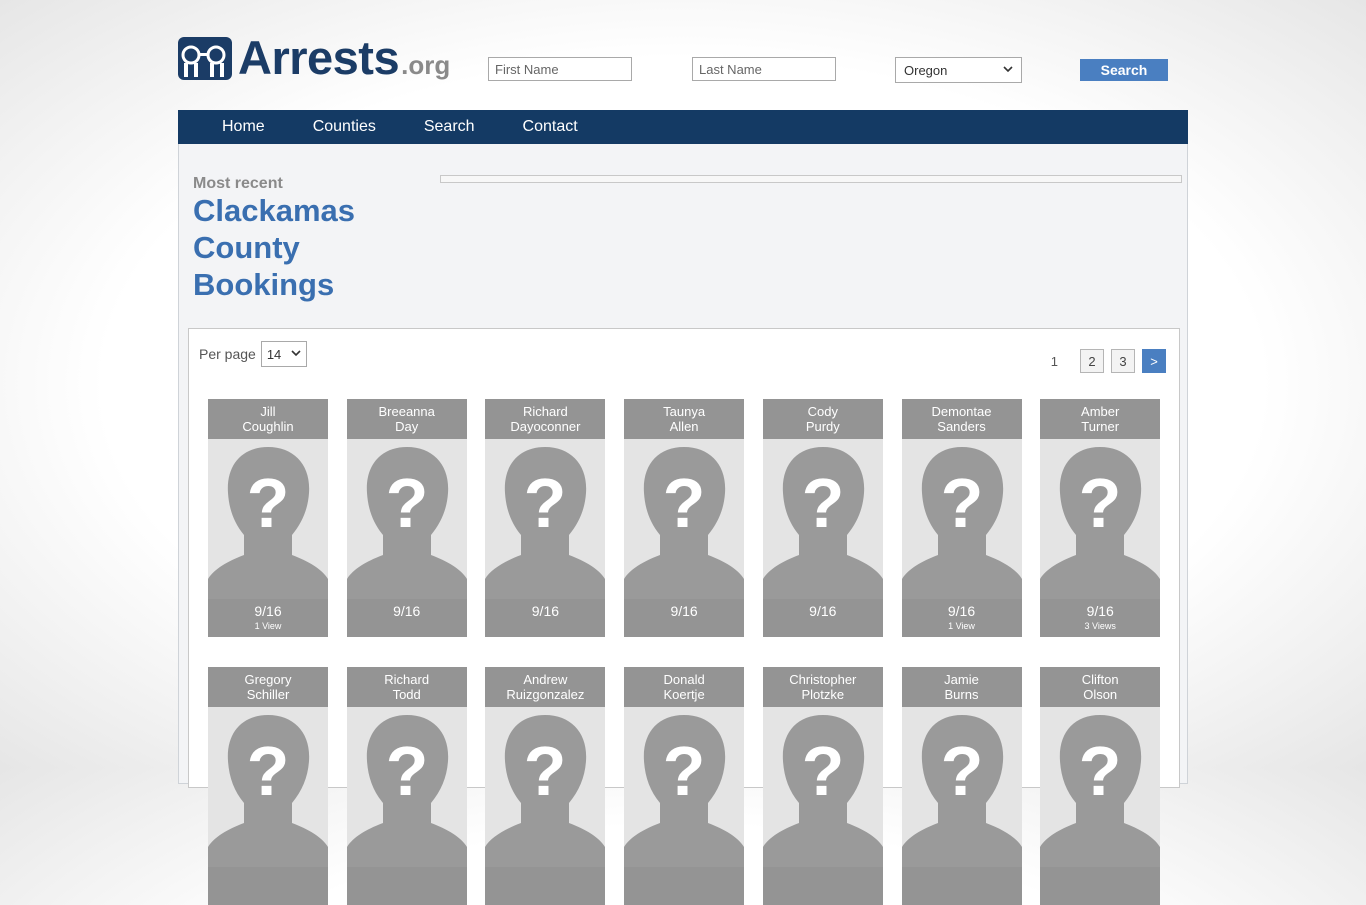 The image size is (1366, 905). Describe the element at coordinates (545, 694) in the screenshot. I see `booking-last-name: Ruizgonzalez` at that location.